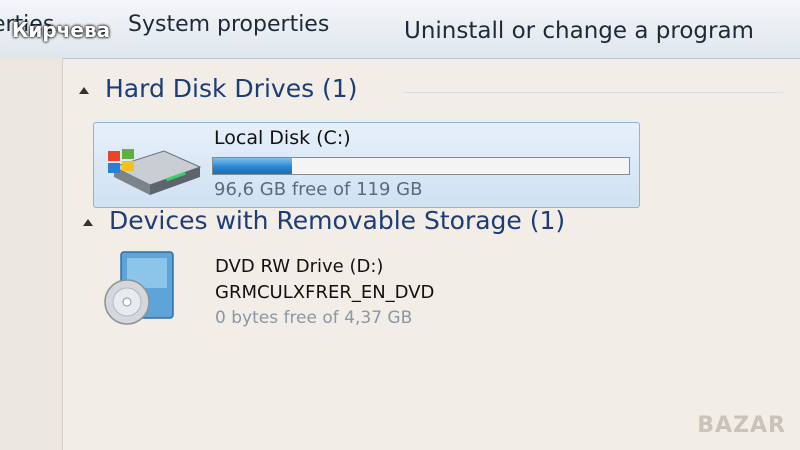 The image size is (800, 450). Describe the element at coordinates (253, 166) in the screenshot. I see `disk-usage-fill` at that location.